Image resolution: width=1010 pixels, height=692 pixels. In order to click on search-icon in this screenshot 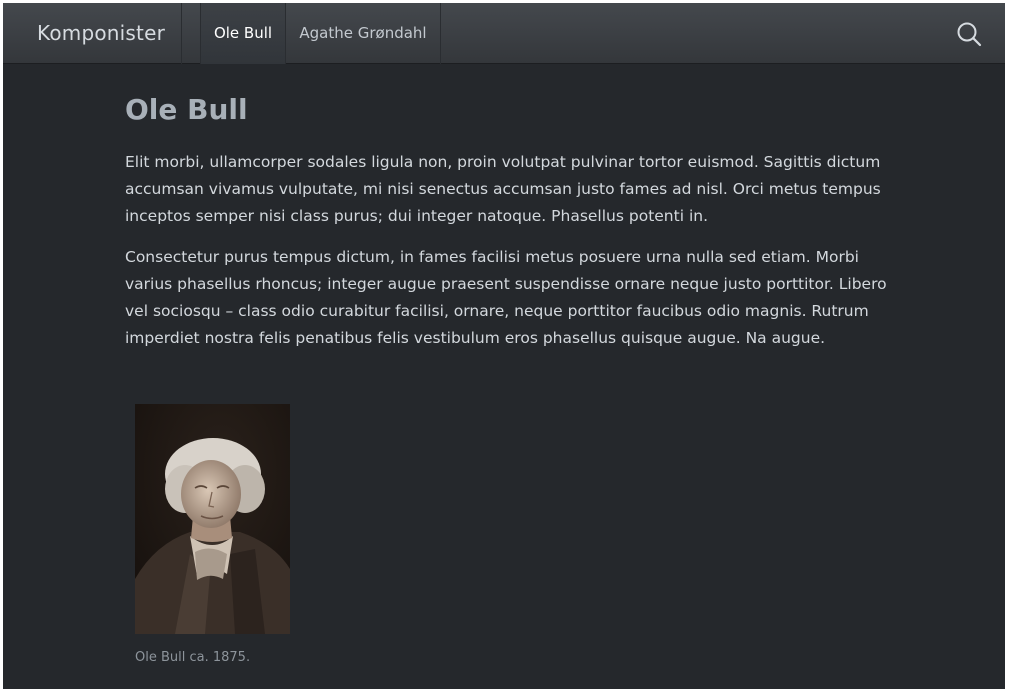, I will do `click(969, 34)`.